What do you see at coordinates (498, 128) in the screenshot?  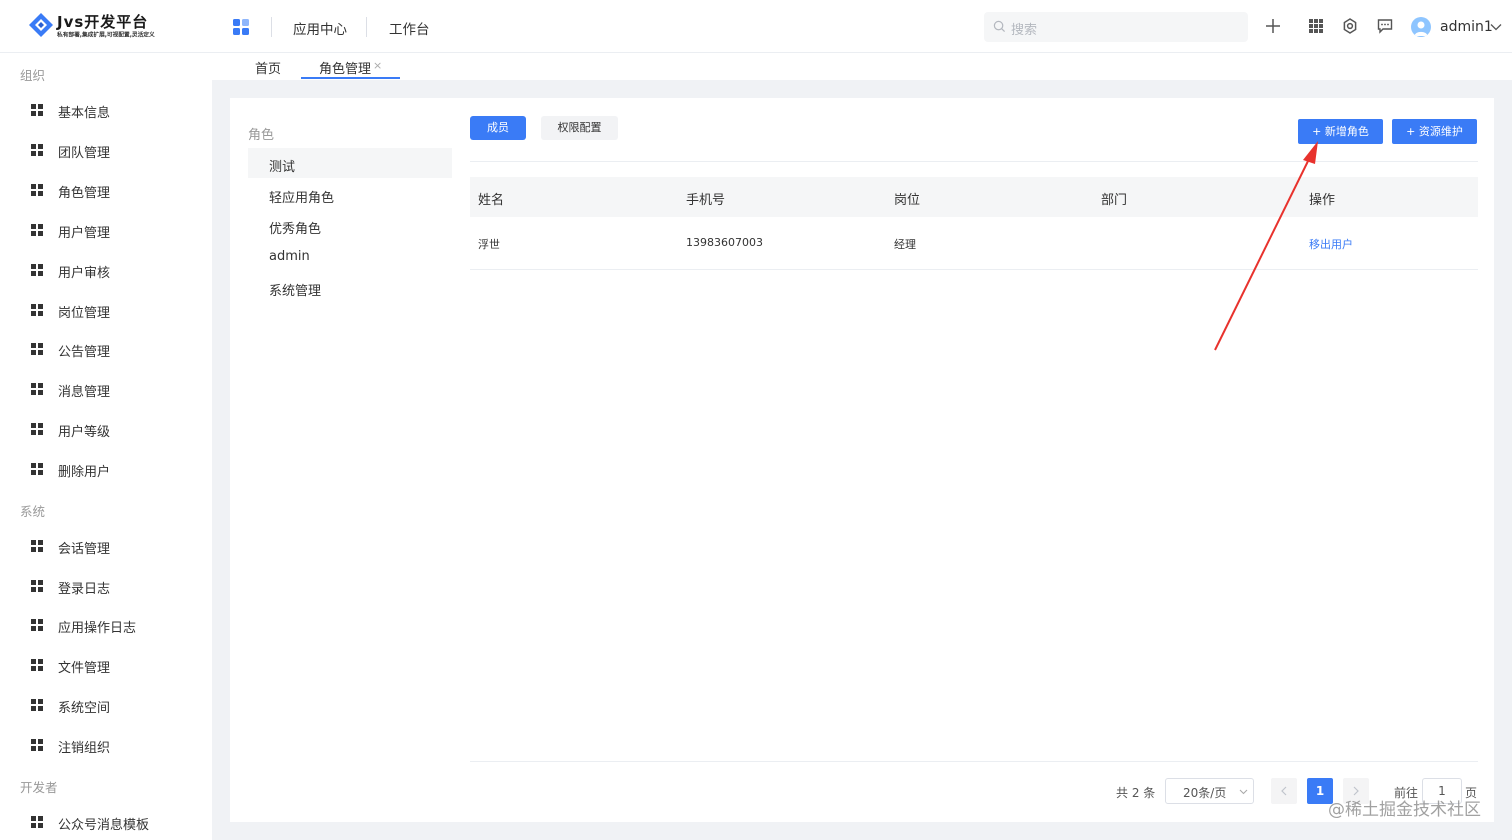 I see `members-tab-button: 成员` at bounding box center [498, 128].